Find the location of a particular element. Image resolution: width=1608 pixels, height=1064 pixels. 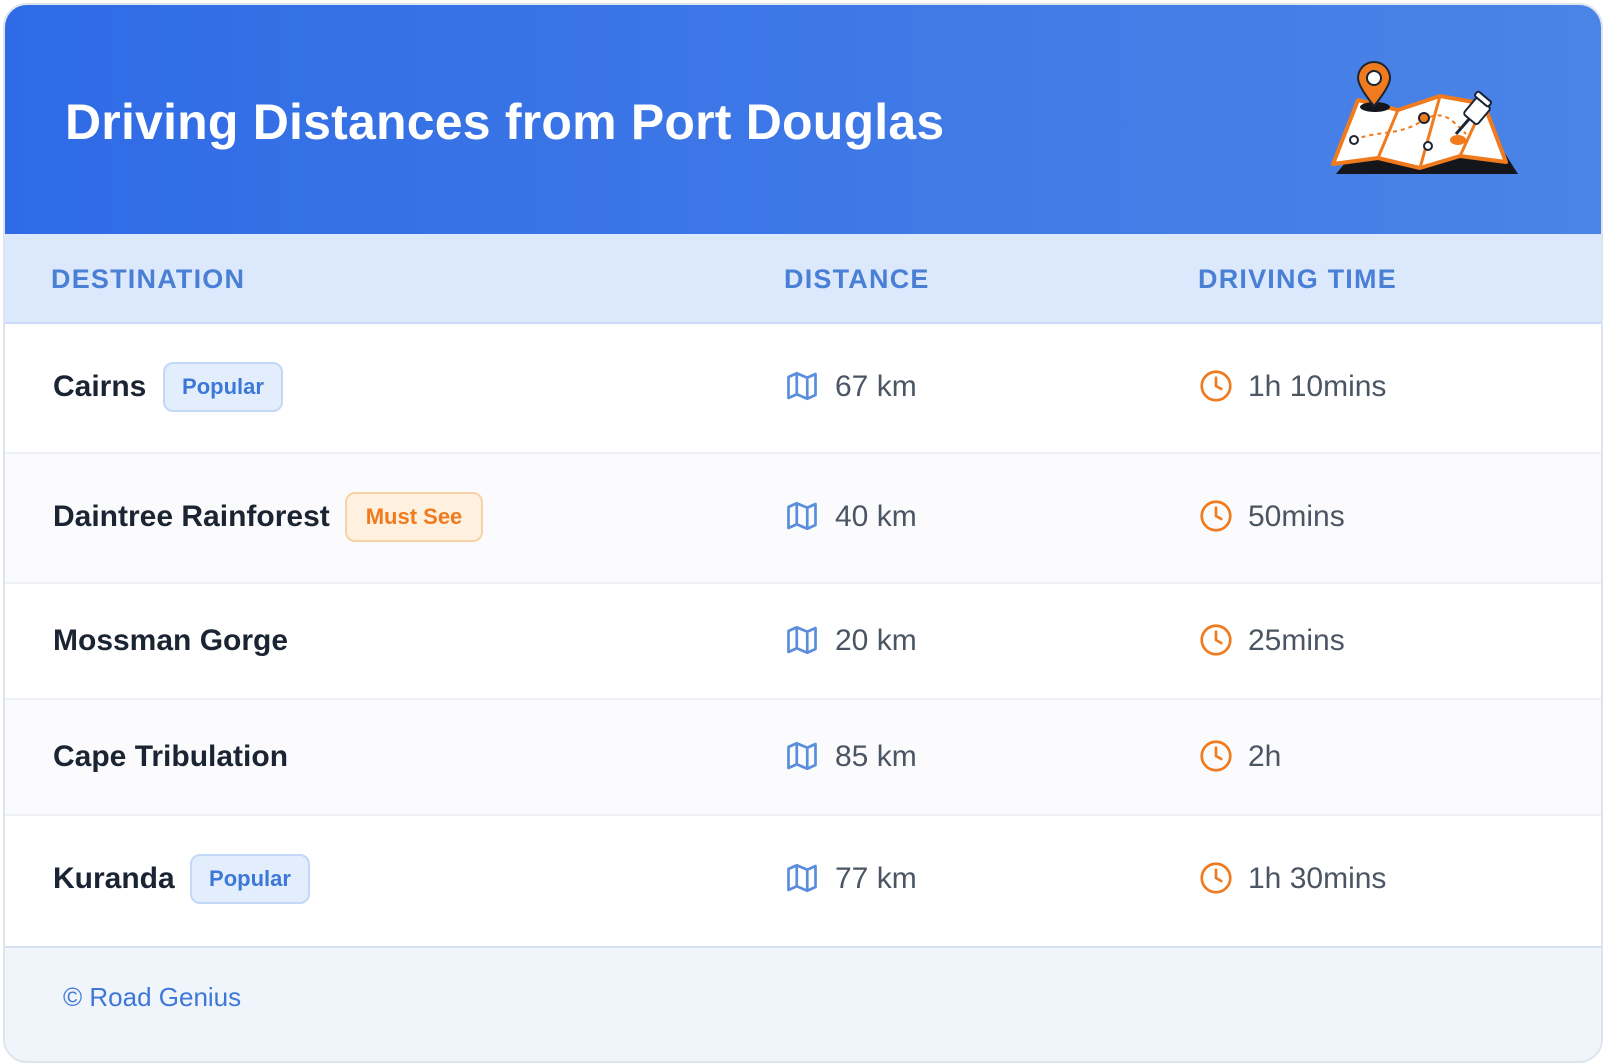

distance-value: 85 km is located at coordinates (876, 756).